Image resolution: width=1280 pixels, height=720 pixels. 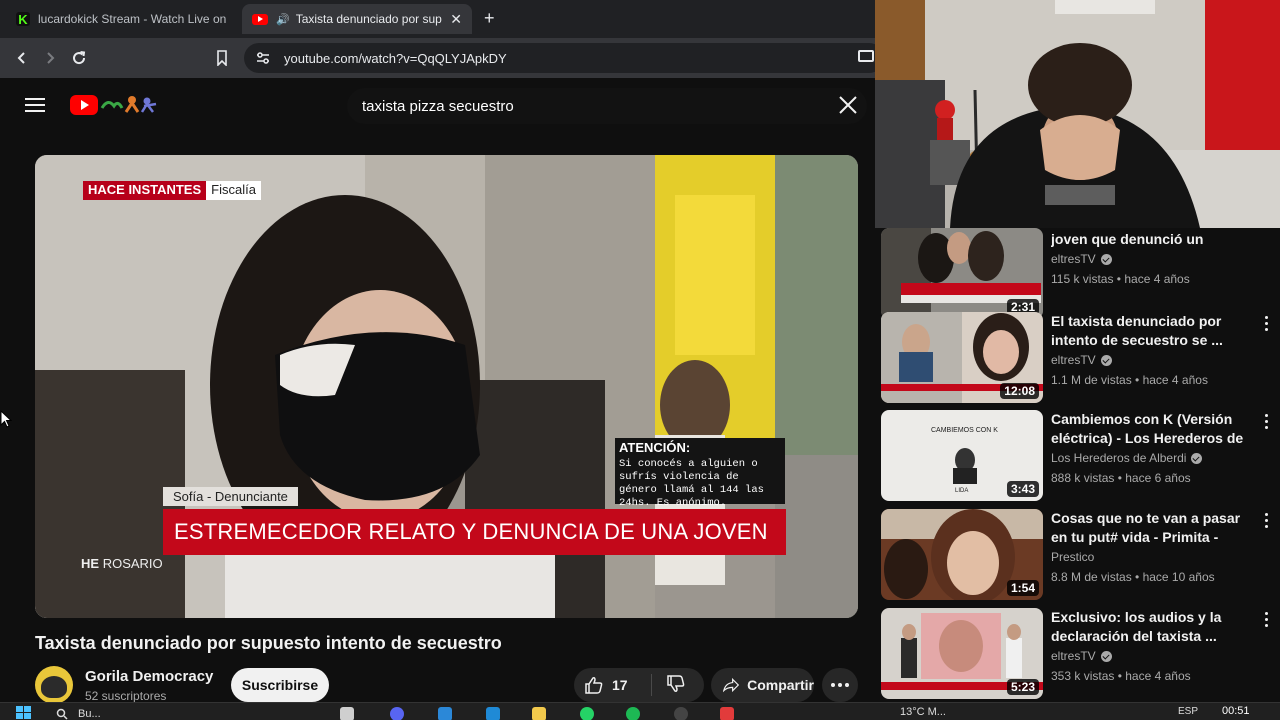 What do you see at coordinates (493, 713) in the screenshot?
I see `store-icon` at bounding box center [493, 713].